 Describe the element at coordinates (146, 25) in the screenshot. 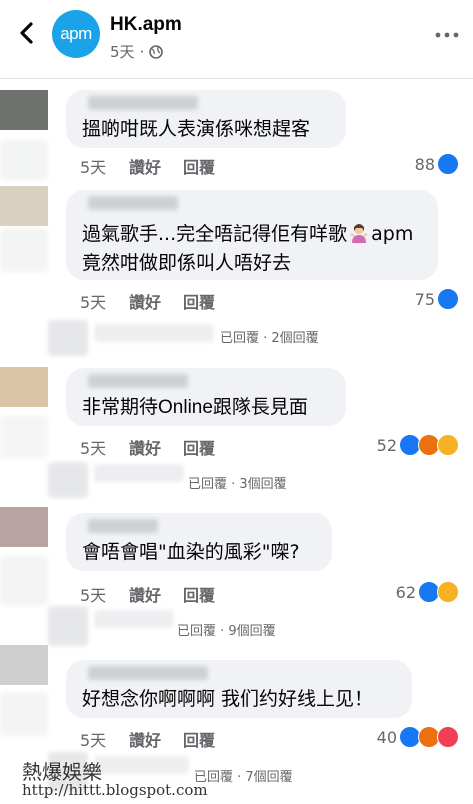

I see `page-name: HK.apm` at that location.